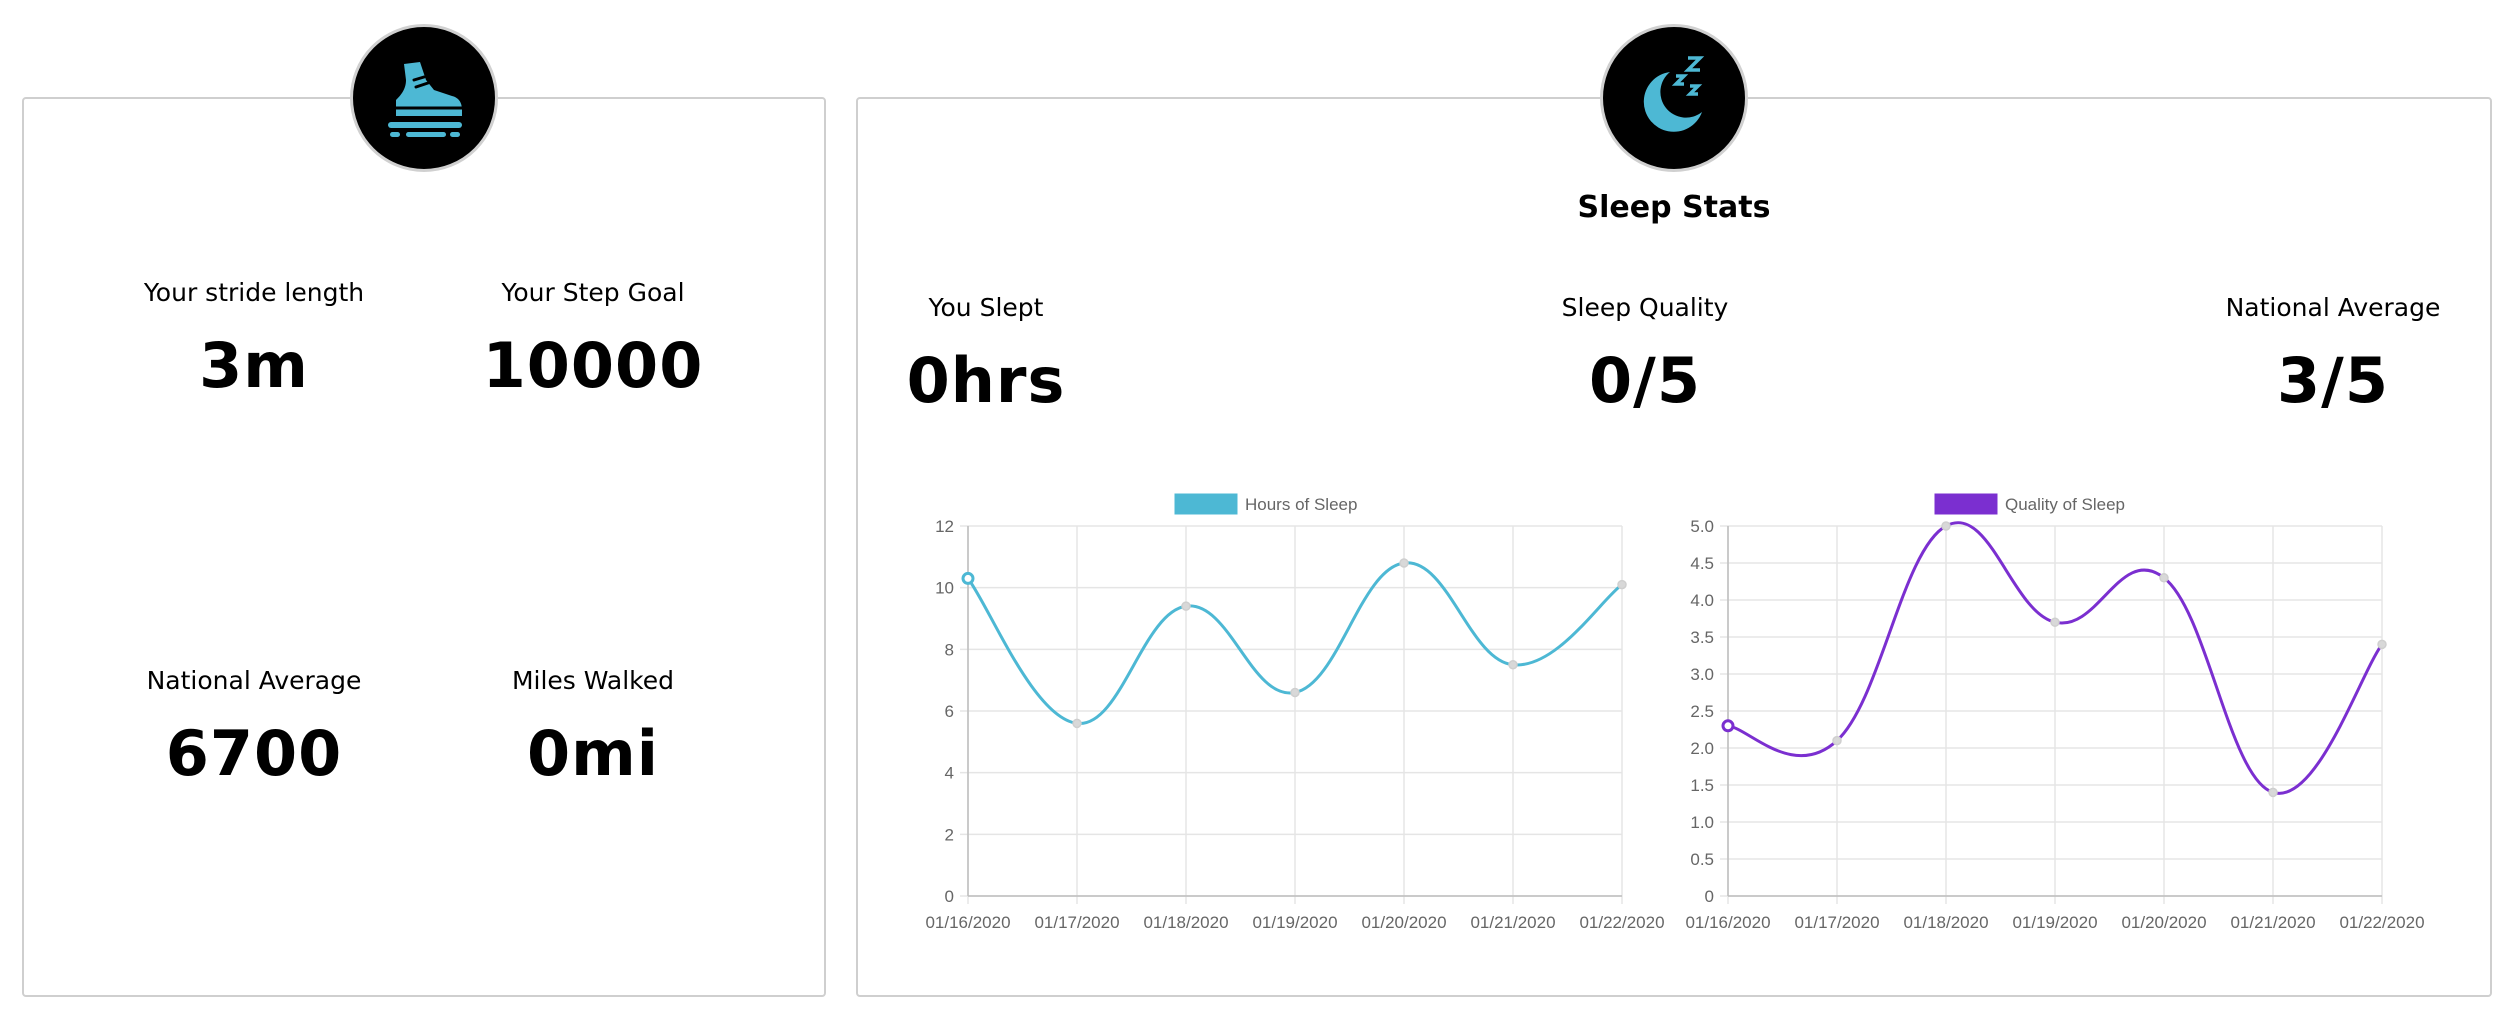 Image resolution: width=2518 pixels, height=1022 pixels. I want to click on national-average-steps-label: National Average, so click(254, 680).